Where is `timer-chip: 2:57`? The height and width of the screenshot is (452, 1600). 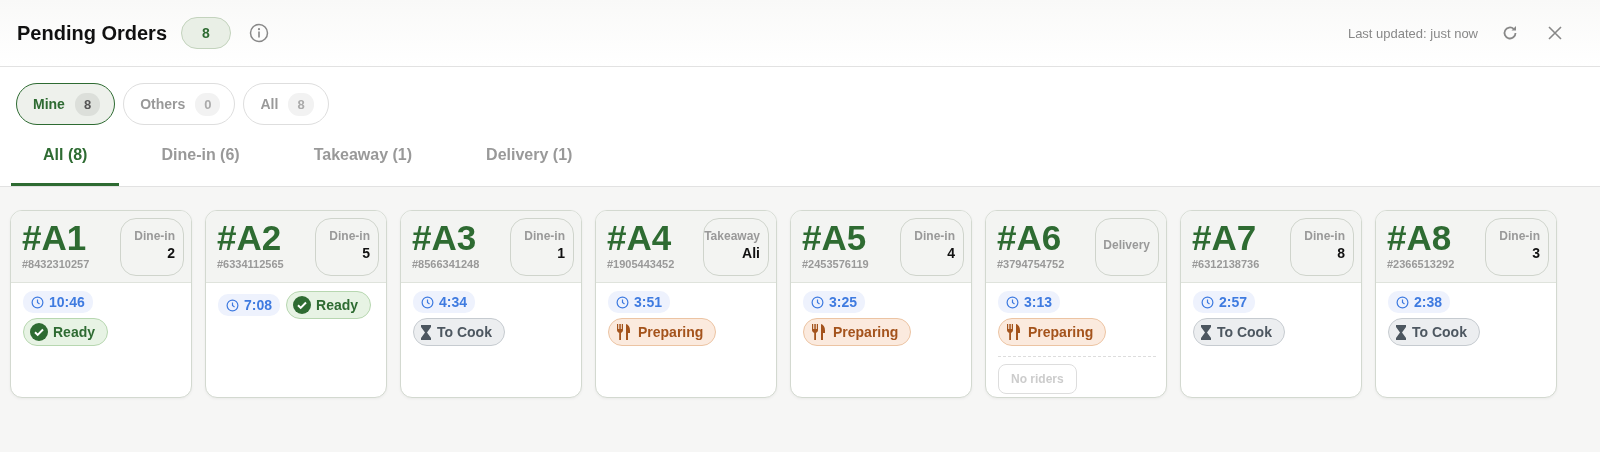
timer-chip: 2:57 is located at coordinates (1224, 302).